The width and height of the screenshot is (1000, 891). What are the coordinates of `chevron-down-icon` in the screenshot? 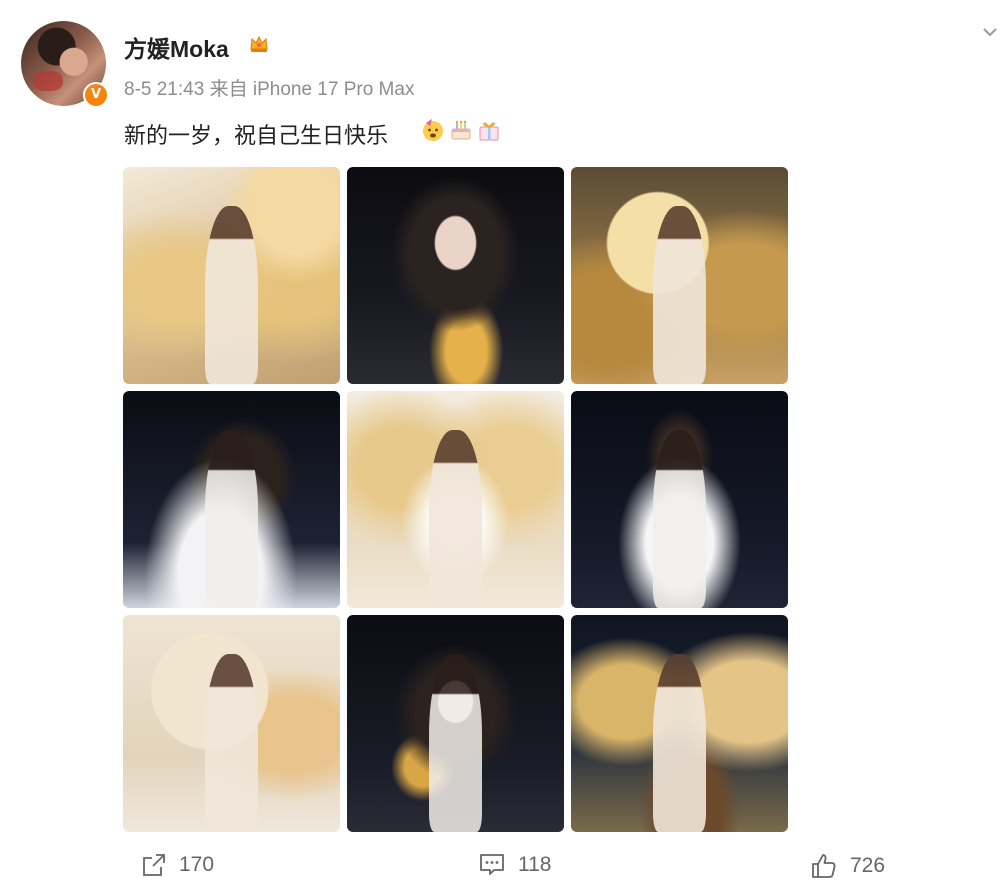 It's located at (990, 32).